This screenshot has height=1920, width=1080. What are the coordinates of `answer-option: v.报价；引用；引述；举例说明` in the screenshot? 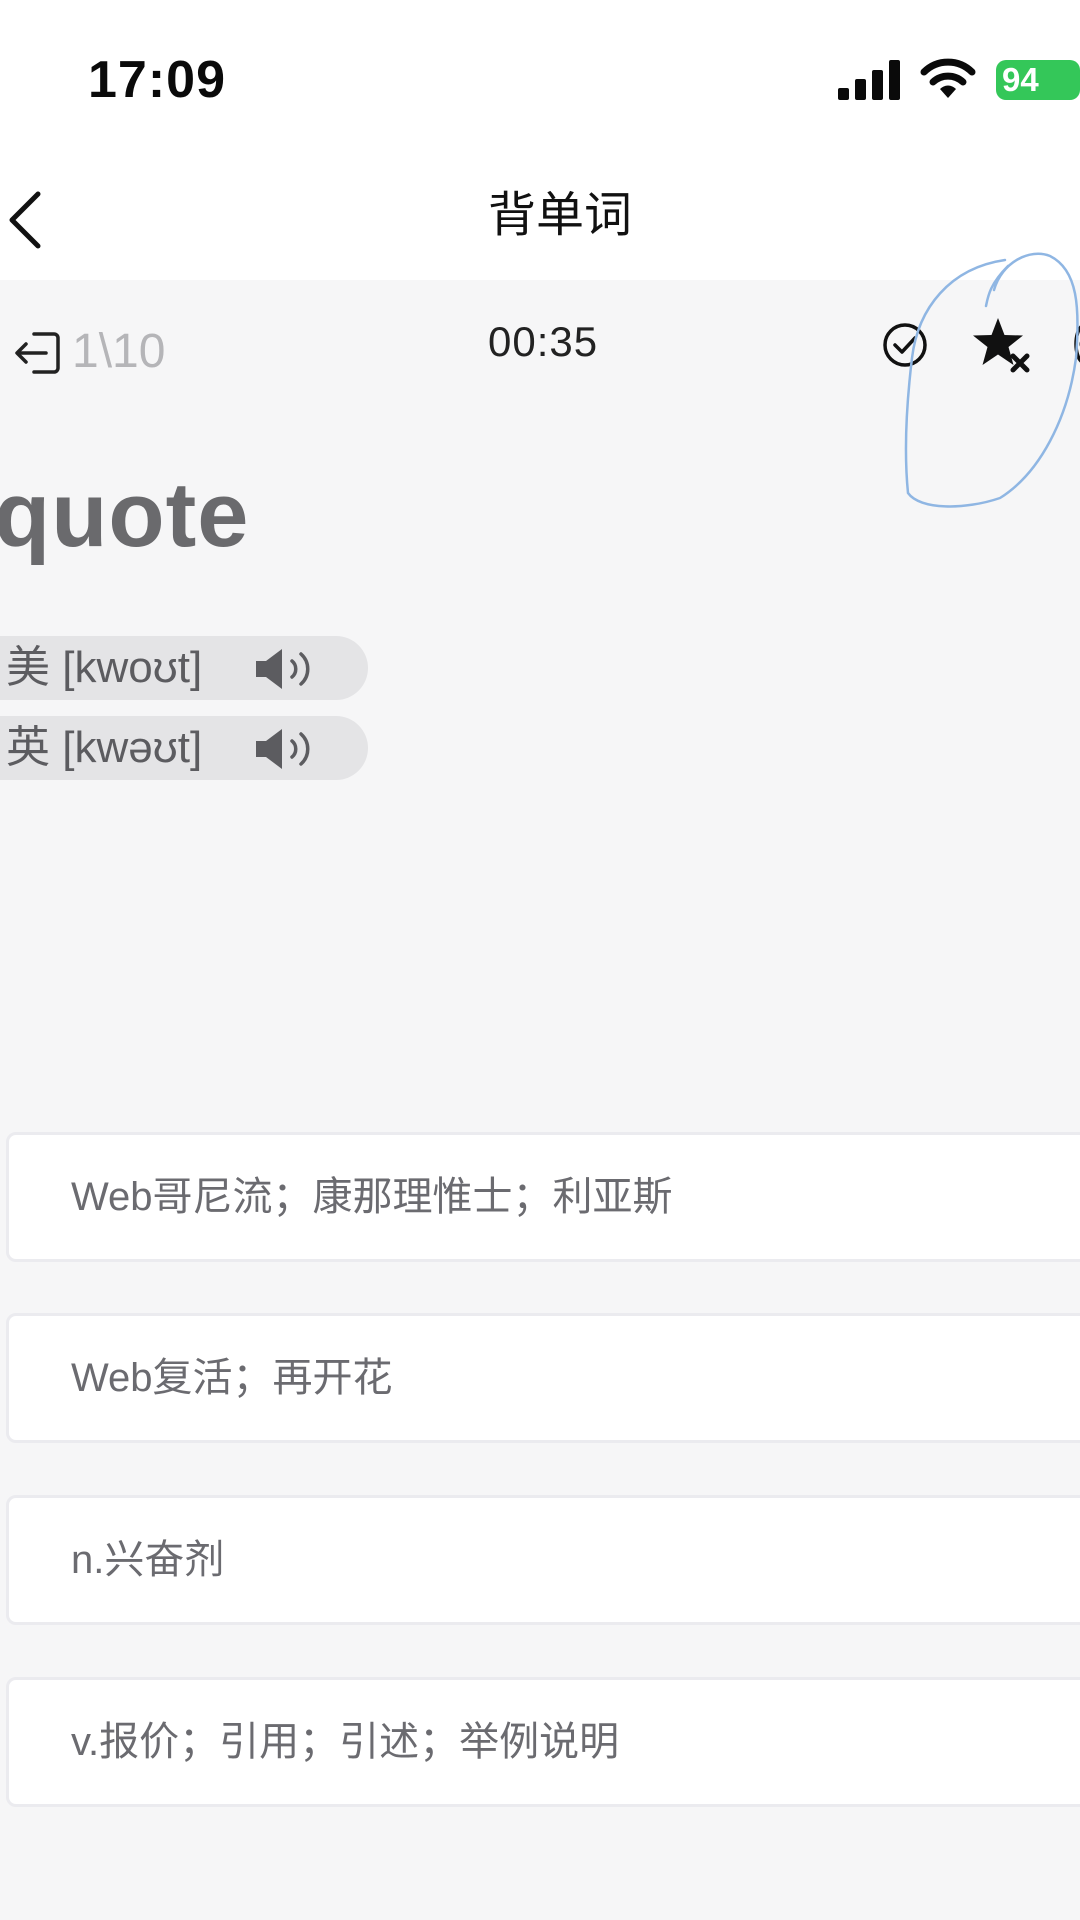 It's located at (543, 1742).